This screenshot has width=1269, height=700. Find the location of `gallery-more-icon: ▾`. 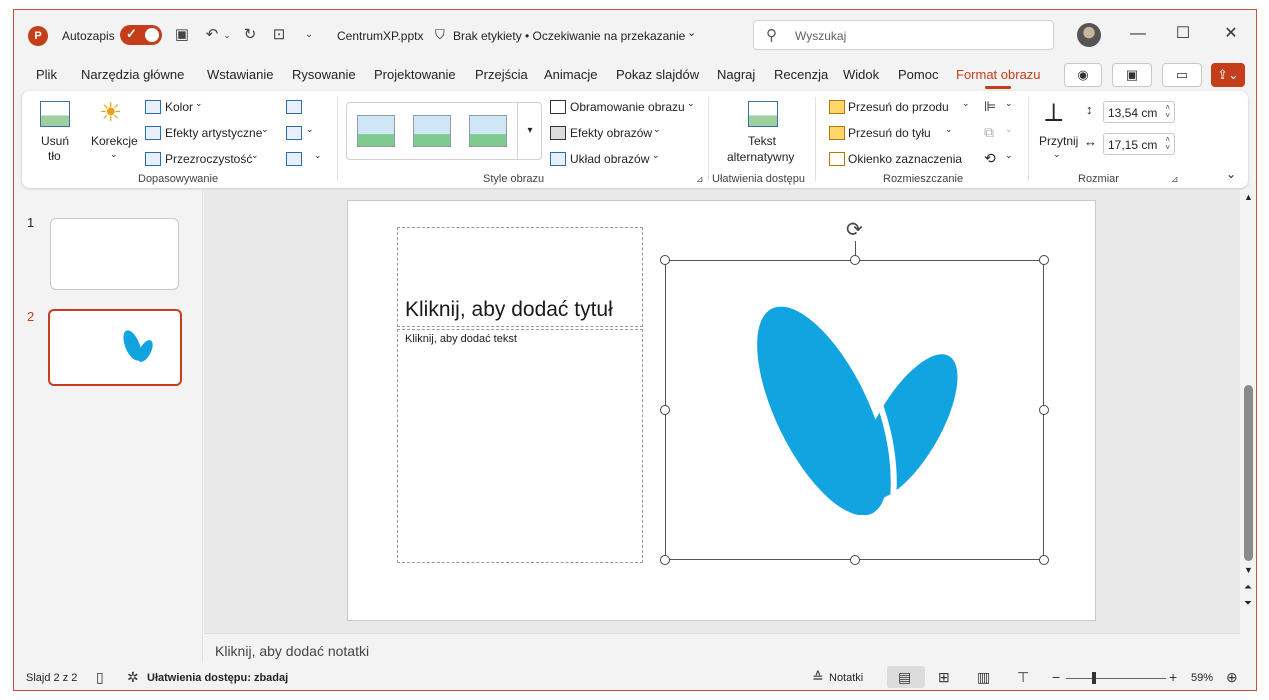

gallery-more-icon: ▾ is located at coordinates (529, 131).